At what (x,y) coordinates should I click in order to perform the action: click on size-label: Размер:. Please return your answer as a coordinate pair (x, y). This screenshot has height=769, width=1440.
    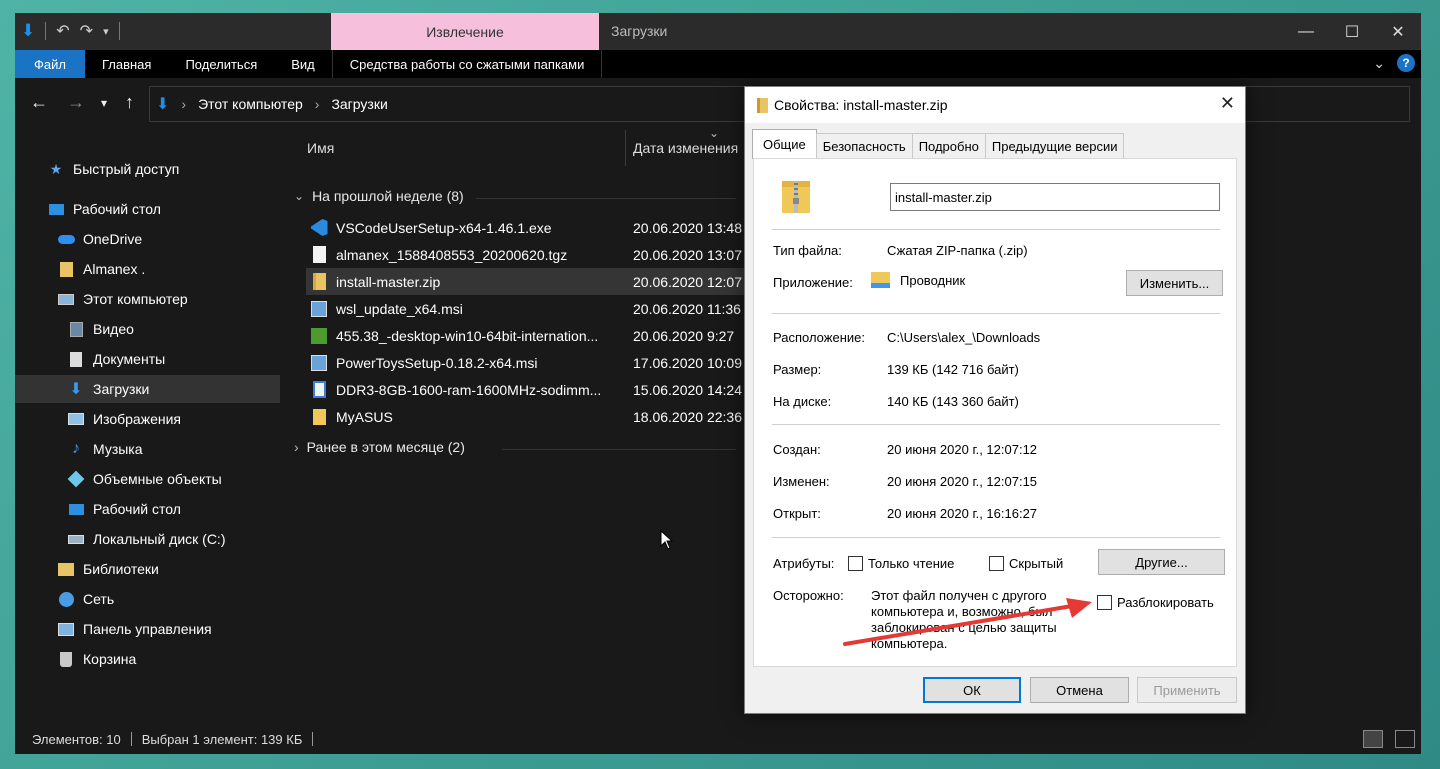
    Looking at the image, I should click on (797, 369).